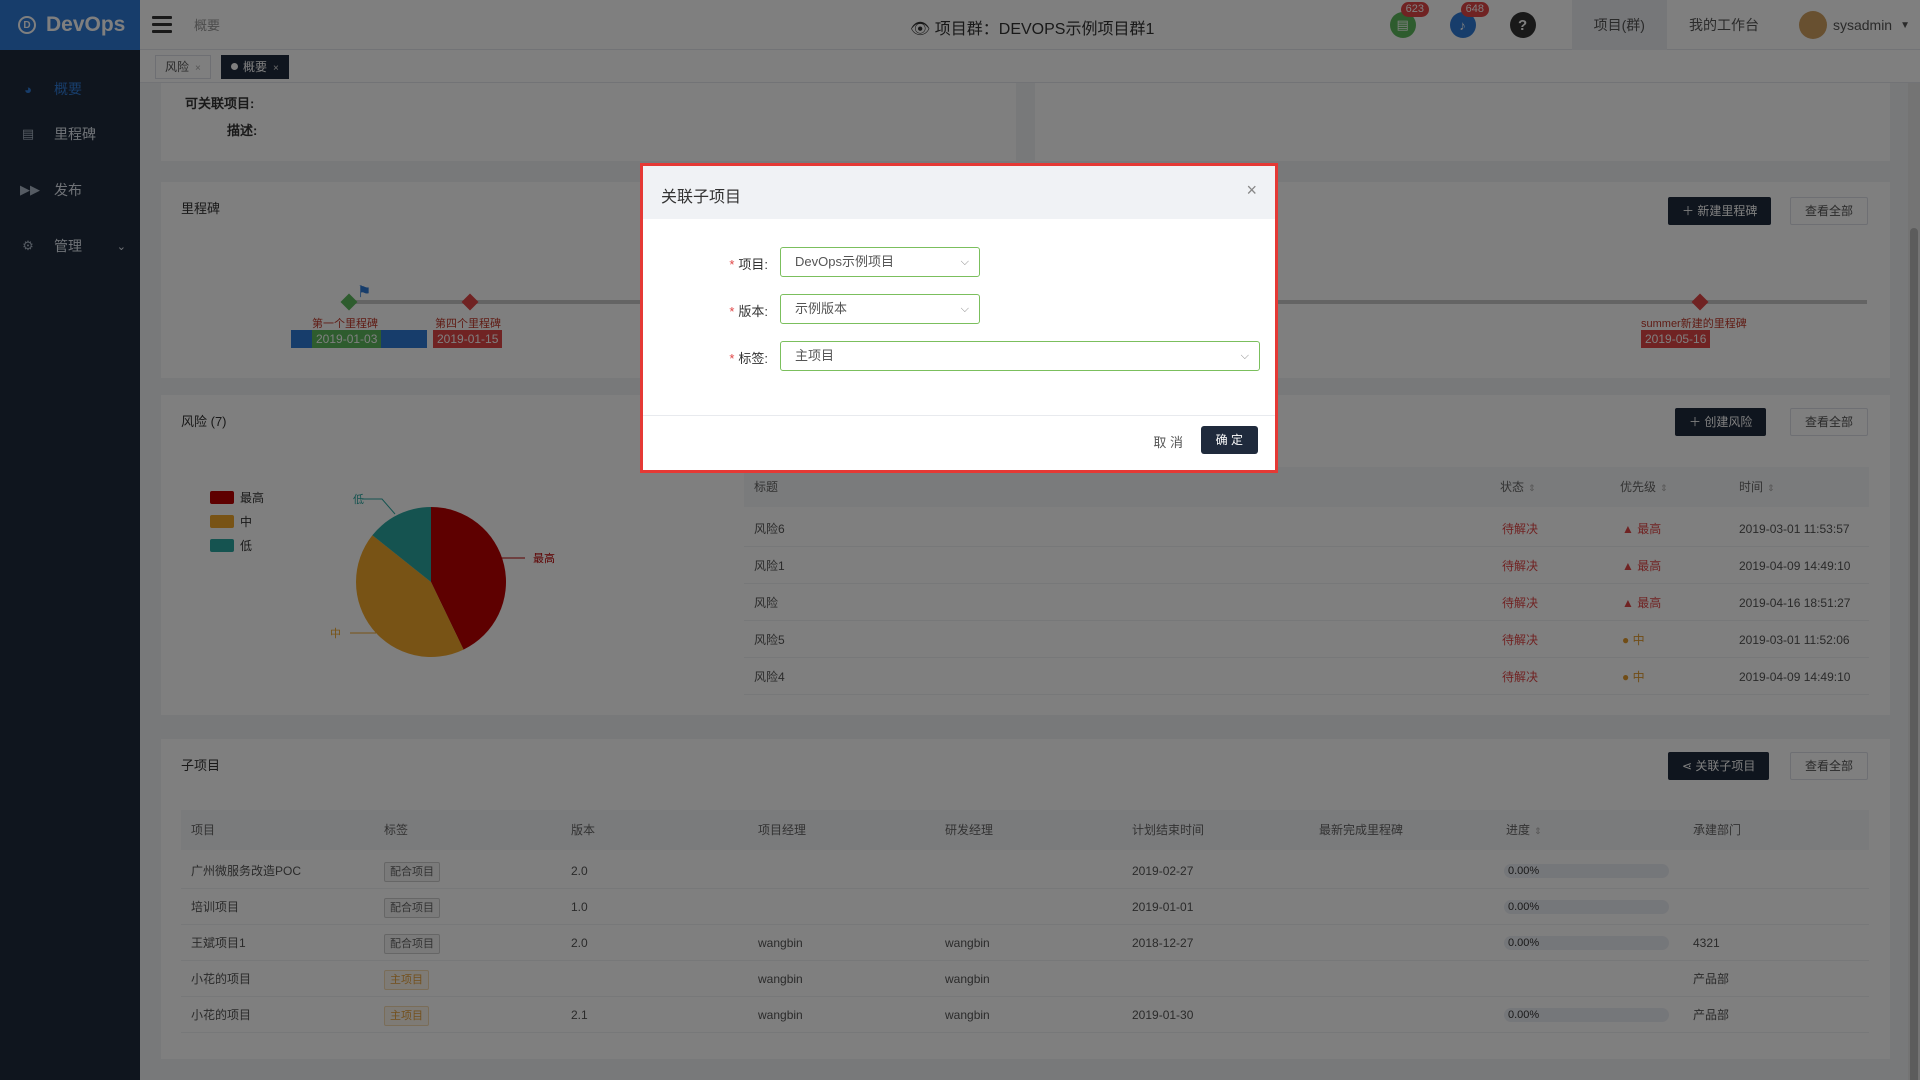  I want to click on project-select: DevOps示例项目 ⌵, so click(880, 262).